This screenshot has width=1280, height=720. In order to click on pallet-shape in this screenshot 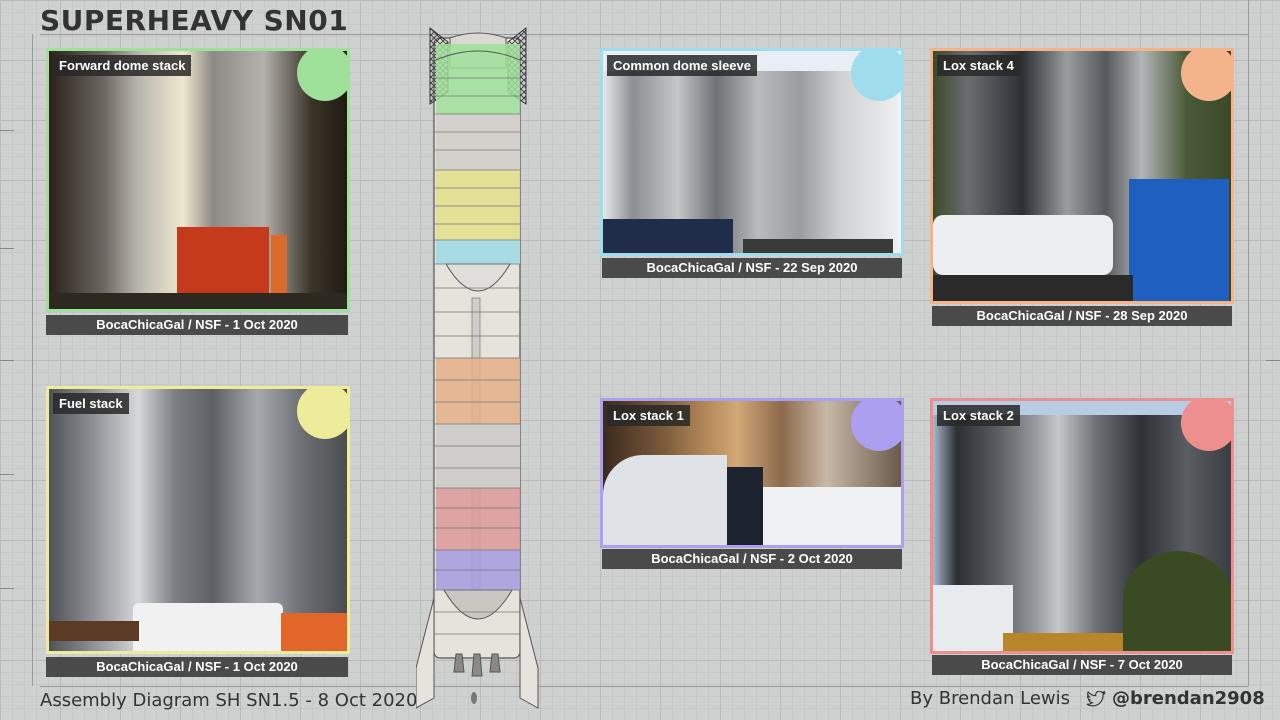, I will do `click(94, 631)`.